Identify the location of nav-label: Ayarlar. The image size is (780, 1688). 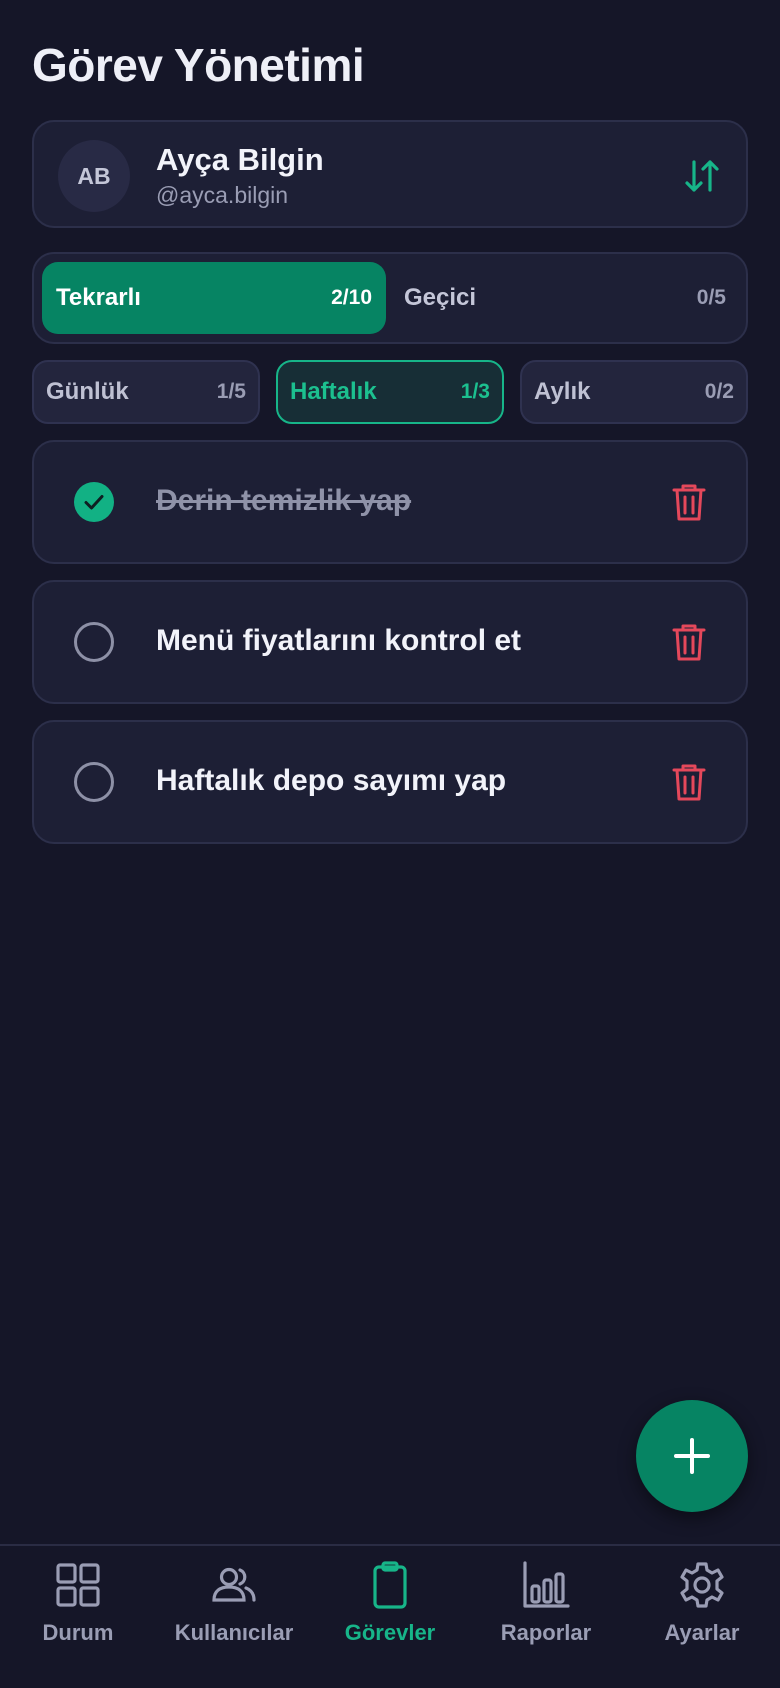
(702, 1632).